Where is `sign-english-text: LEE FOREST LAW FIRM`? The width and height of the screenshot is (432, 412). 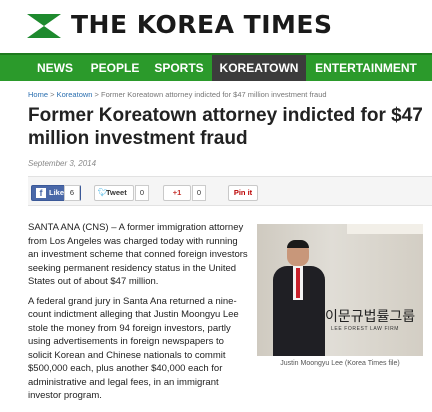
sign-english-text: LEE FOREST LAW FIRM is located at coordinates (365, 329).